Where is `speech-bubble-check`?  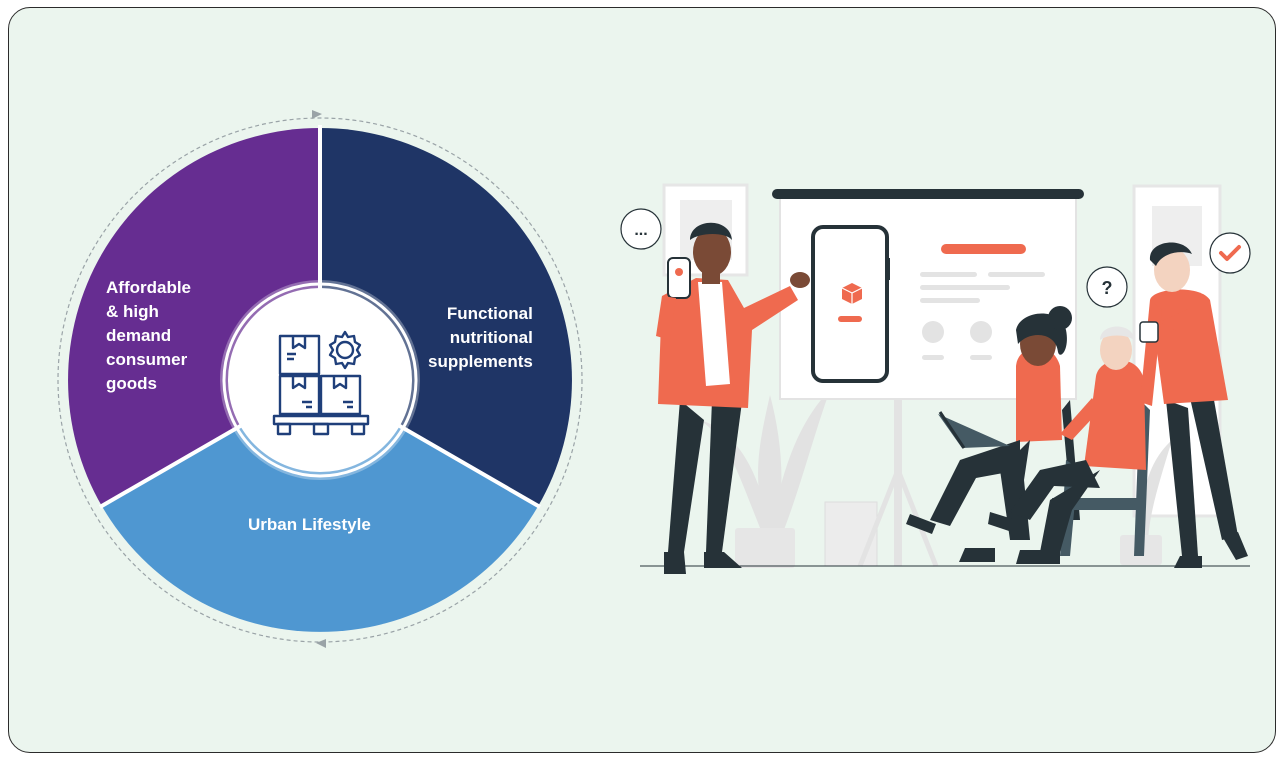 speech-bubble-check is located at coordinates (1230, 253).